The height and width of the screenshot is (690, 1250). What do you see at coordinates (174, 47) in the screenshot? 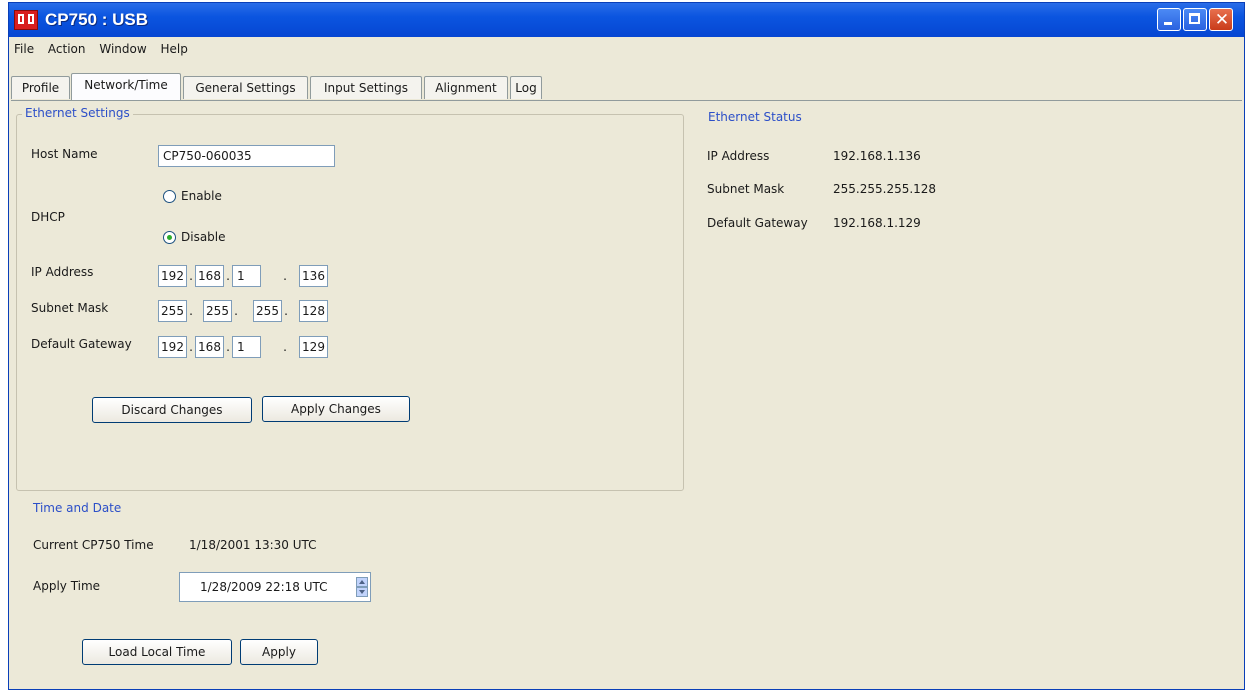
I see `menu-help: Help` at bounding box center [174, 47].